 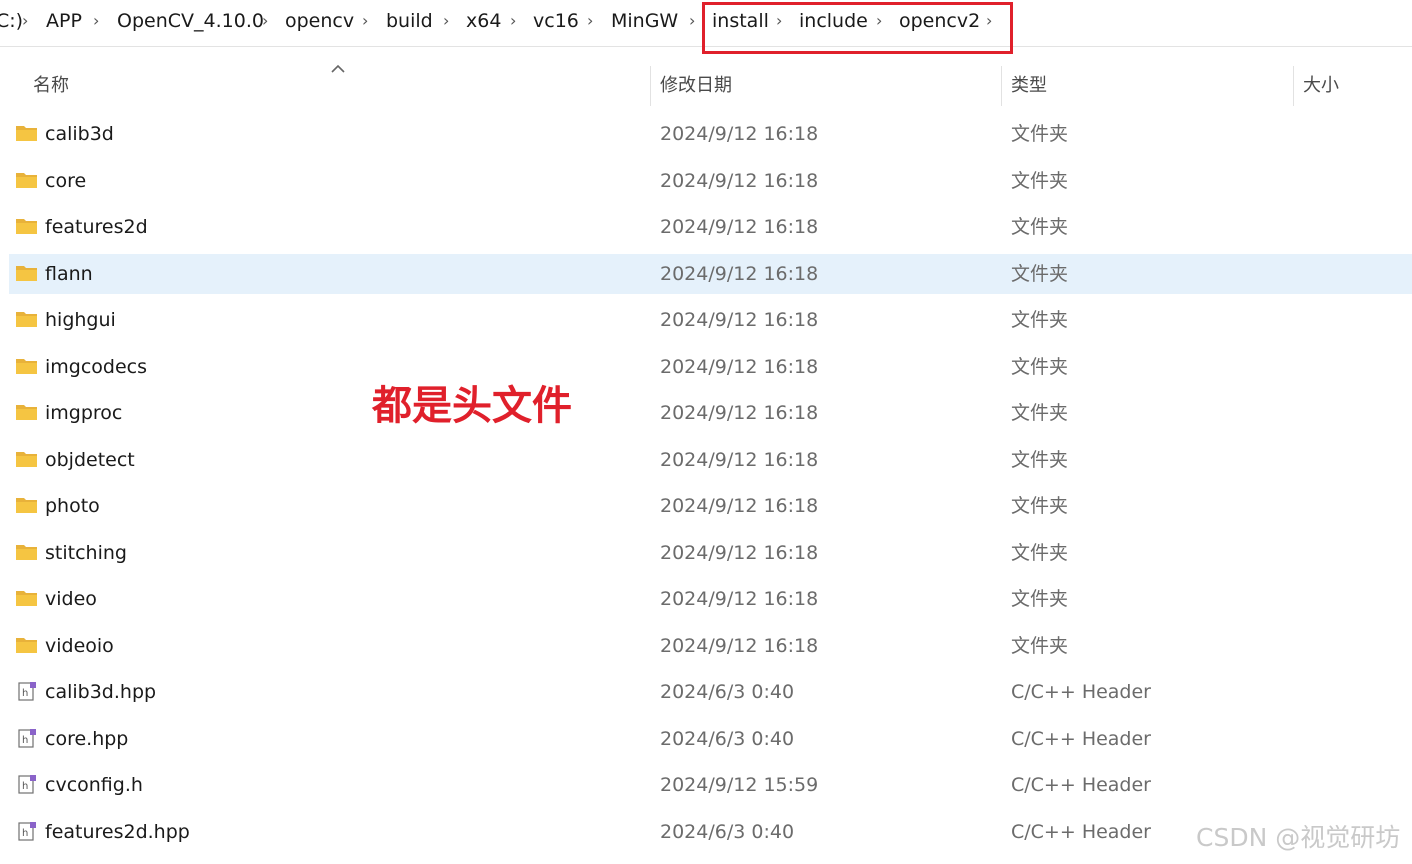 I want to click on file-name: video, so click(x=71, y=599).